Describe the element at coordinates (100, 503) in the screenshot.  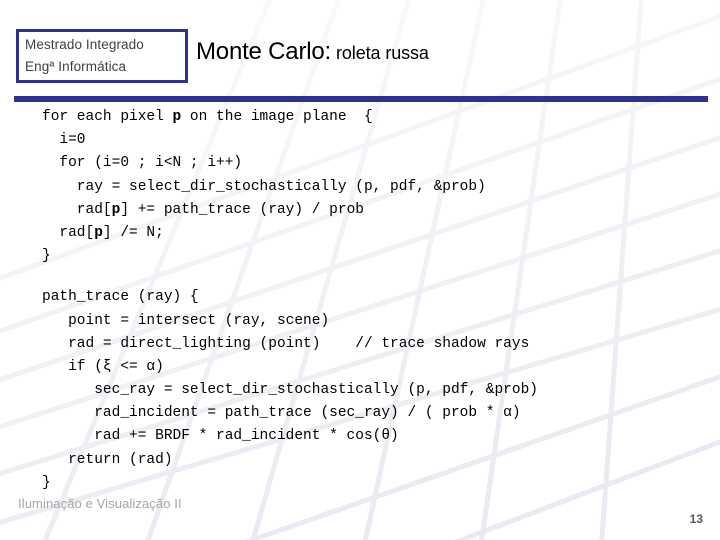
I see `footer-course-title: Iluminação e Visualização II` at that location.